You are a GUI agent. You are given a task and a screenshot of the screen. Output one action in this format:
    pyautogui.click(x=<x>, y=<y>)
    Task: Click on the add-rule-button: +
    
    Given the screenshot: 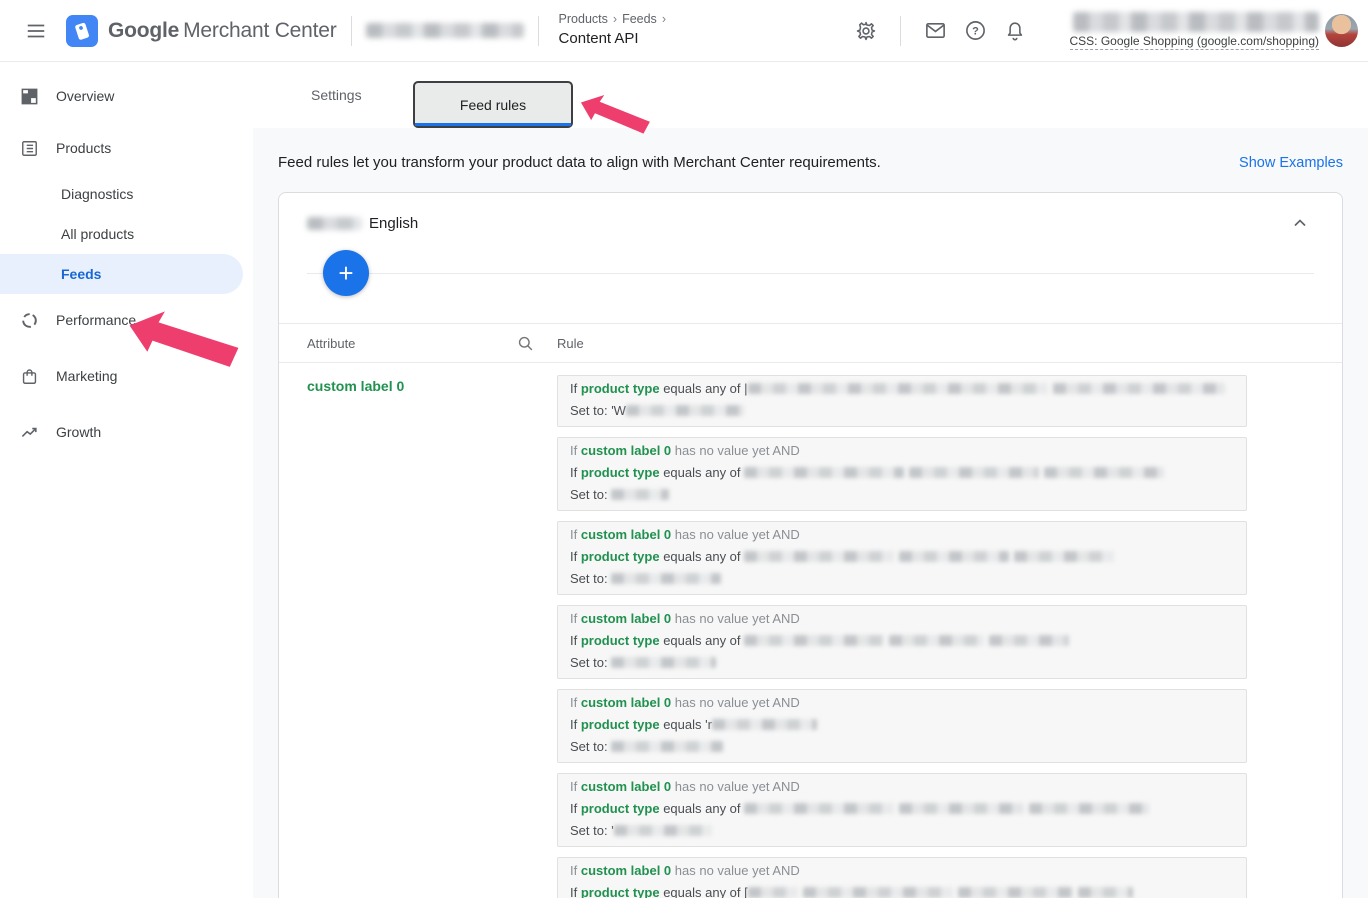 What is the action you would take?
    pyautogui.click(x=346, y=273)
    